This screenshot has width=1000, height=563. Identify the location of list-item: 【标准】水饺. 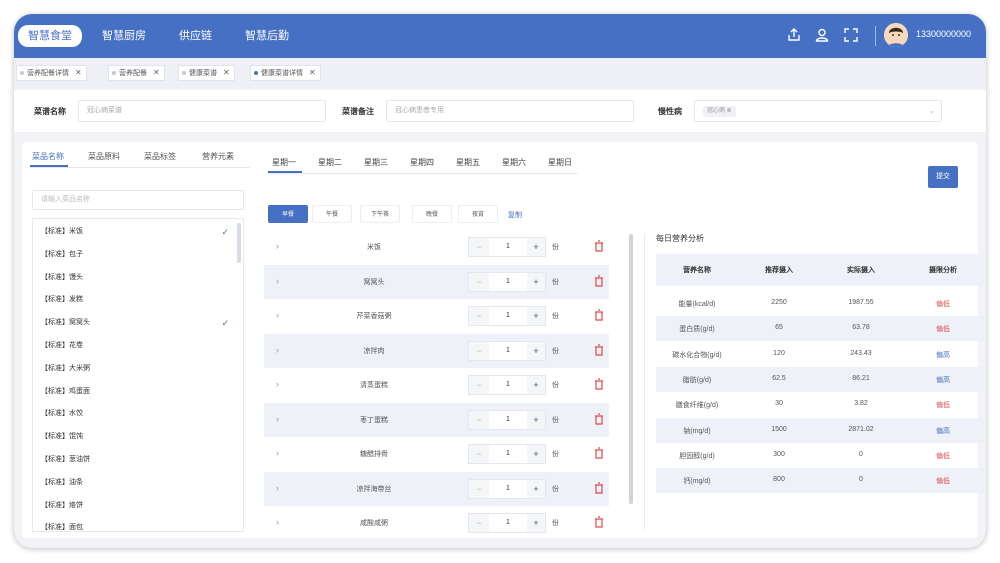
(133, 414).